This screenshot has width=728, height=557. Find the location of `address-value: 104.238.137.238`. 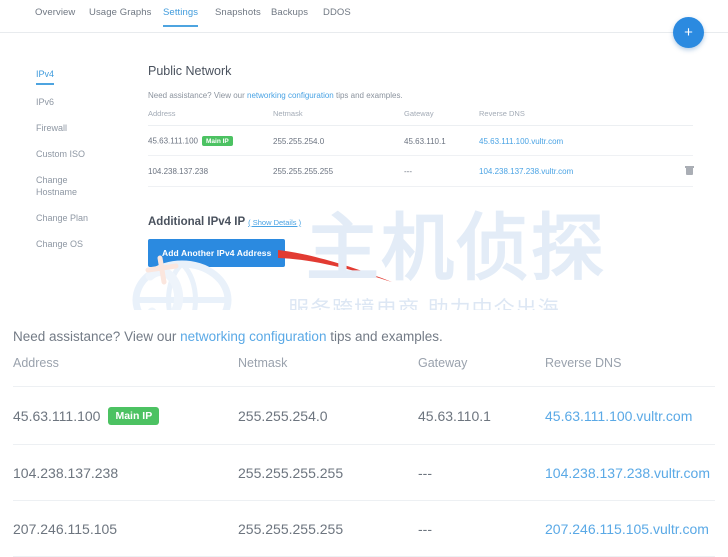

address-value: 104.238.137.238 is located at coordinates (178, 171).